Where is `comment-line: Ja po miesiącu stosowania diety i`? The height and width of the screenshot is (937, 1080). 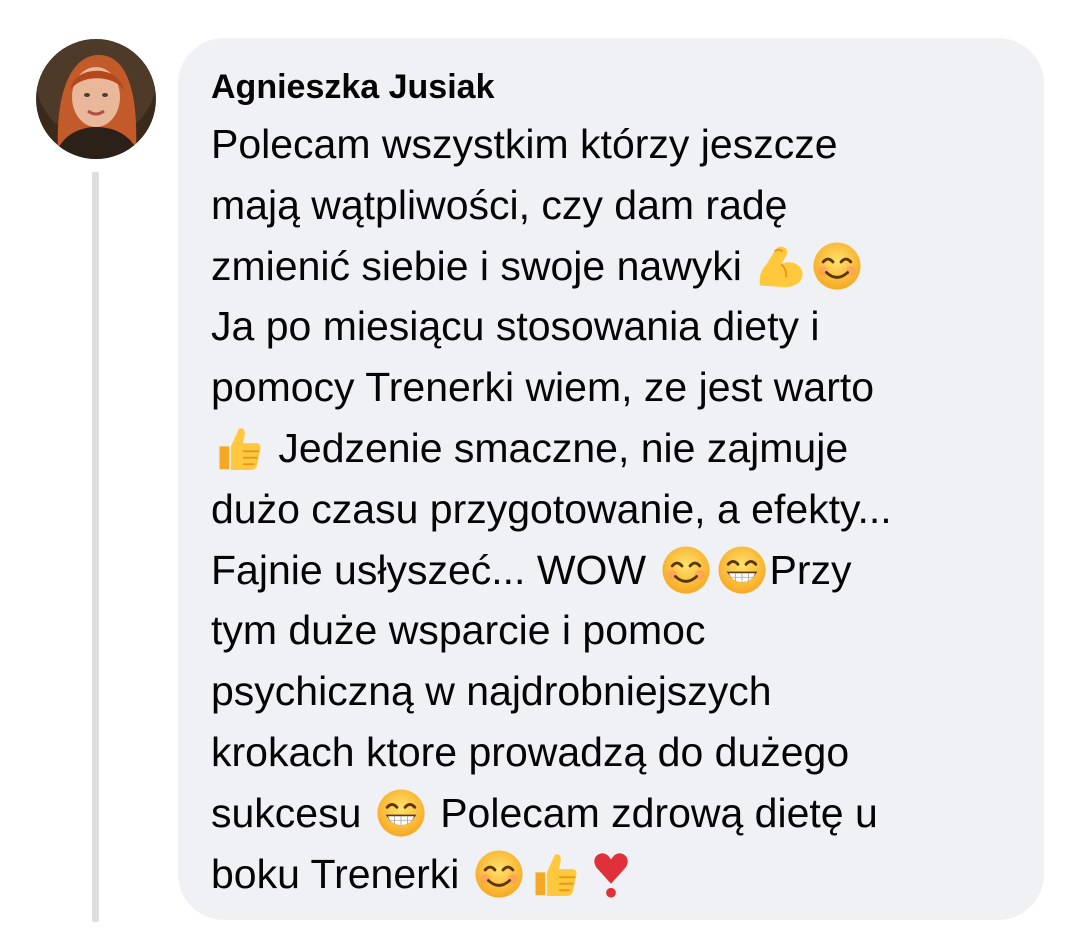 comment-line: Ja po miesiącu stosowania diety i is located at coordinates (627, 326).